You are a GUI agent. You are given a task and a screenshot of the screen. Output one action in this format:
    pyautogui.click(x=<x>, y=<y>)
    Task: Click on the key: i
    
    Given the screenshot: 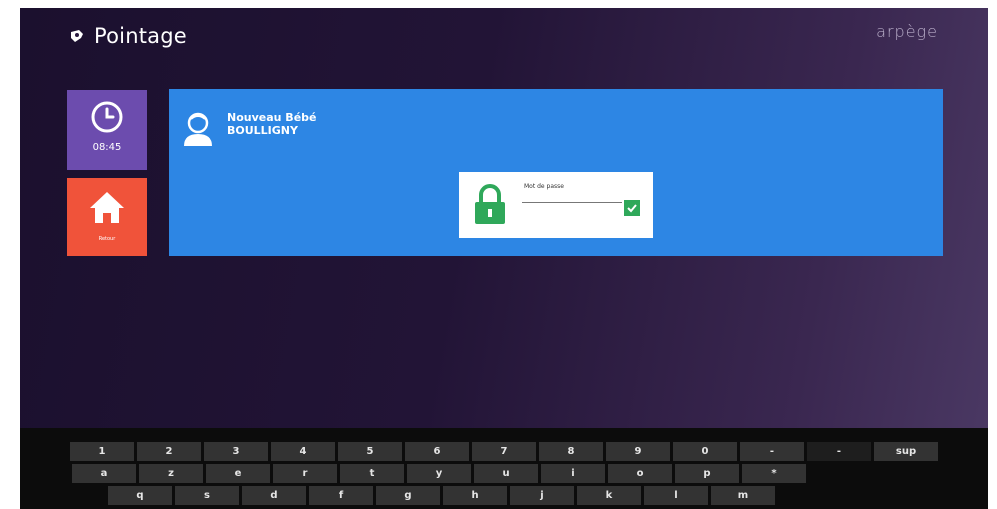 What is the action you would take?
    pyautogui.click(x=573, y=473)
    